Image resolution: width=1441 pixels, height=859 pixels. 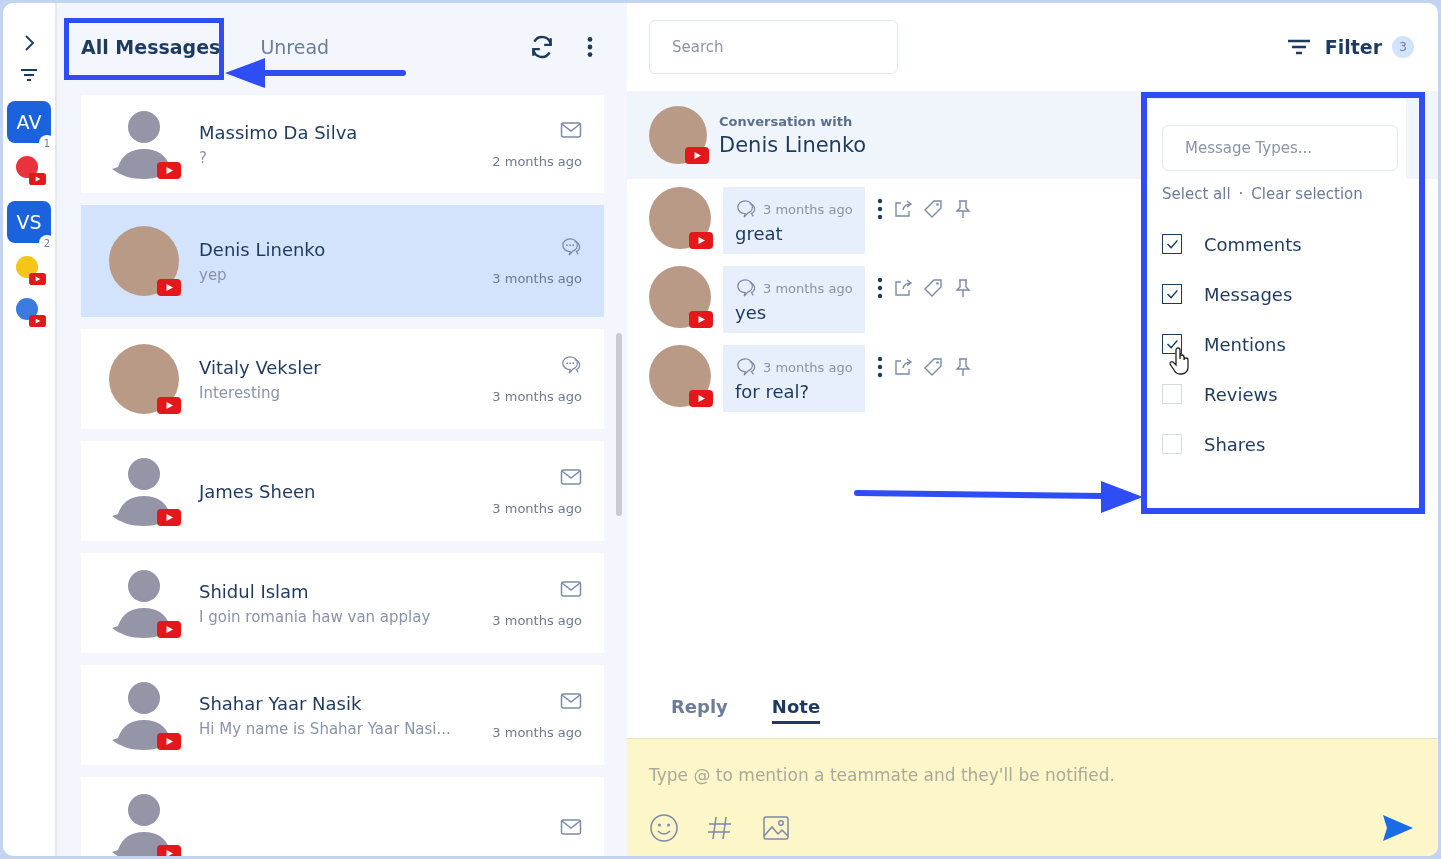 What do you see at coordinates (213, 274) in the screenshot?
I see `message-preview: yep` at bounding box center [213, 274].